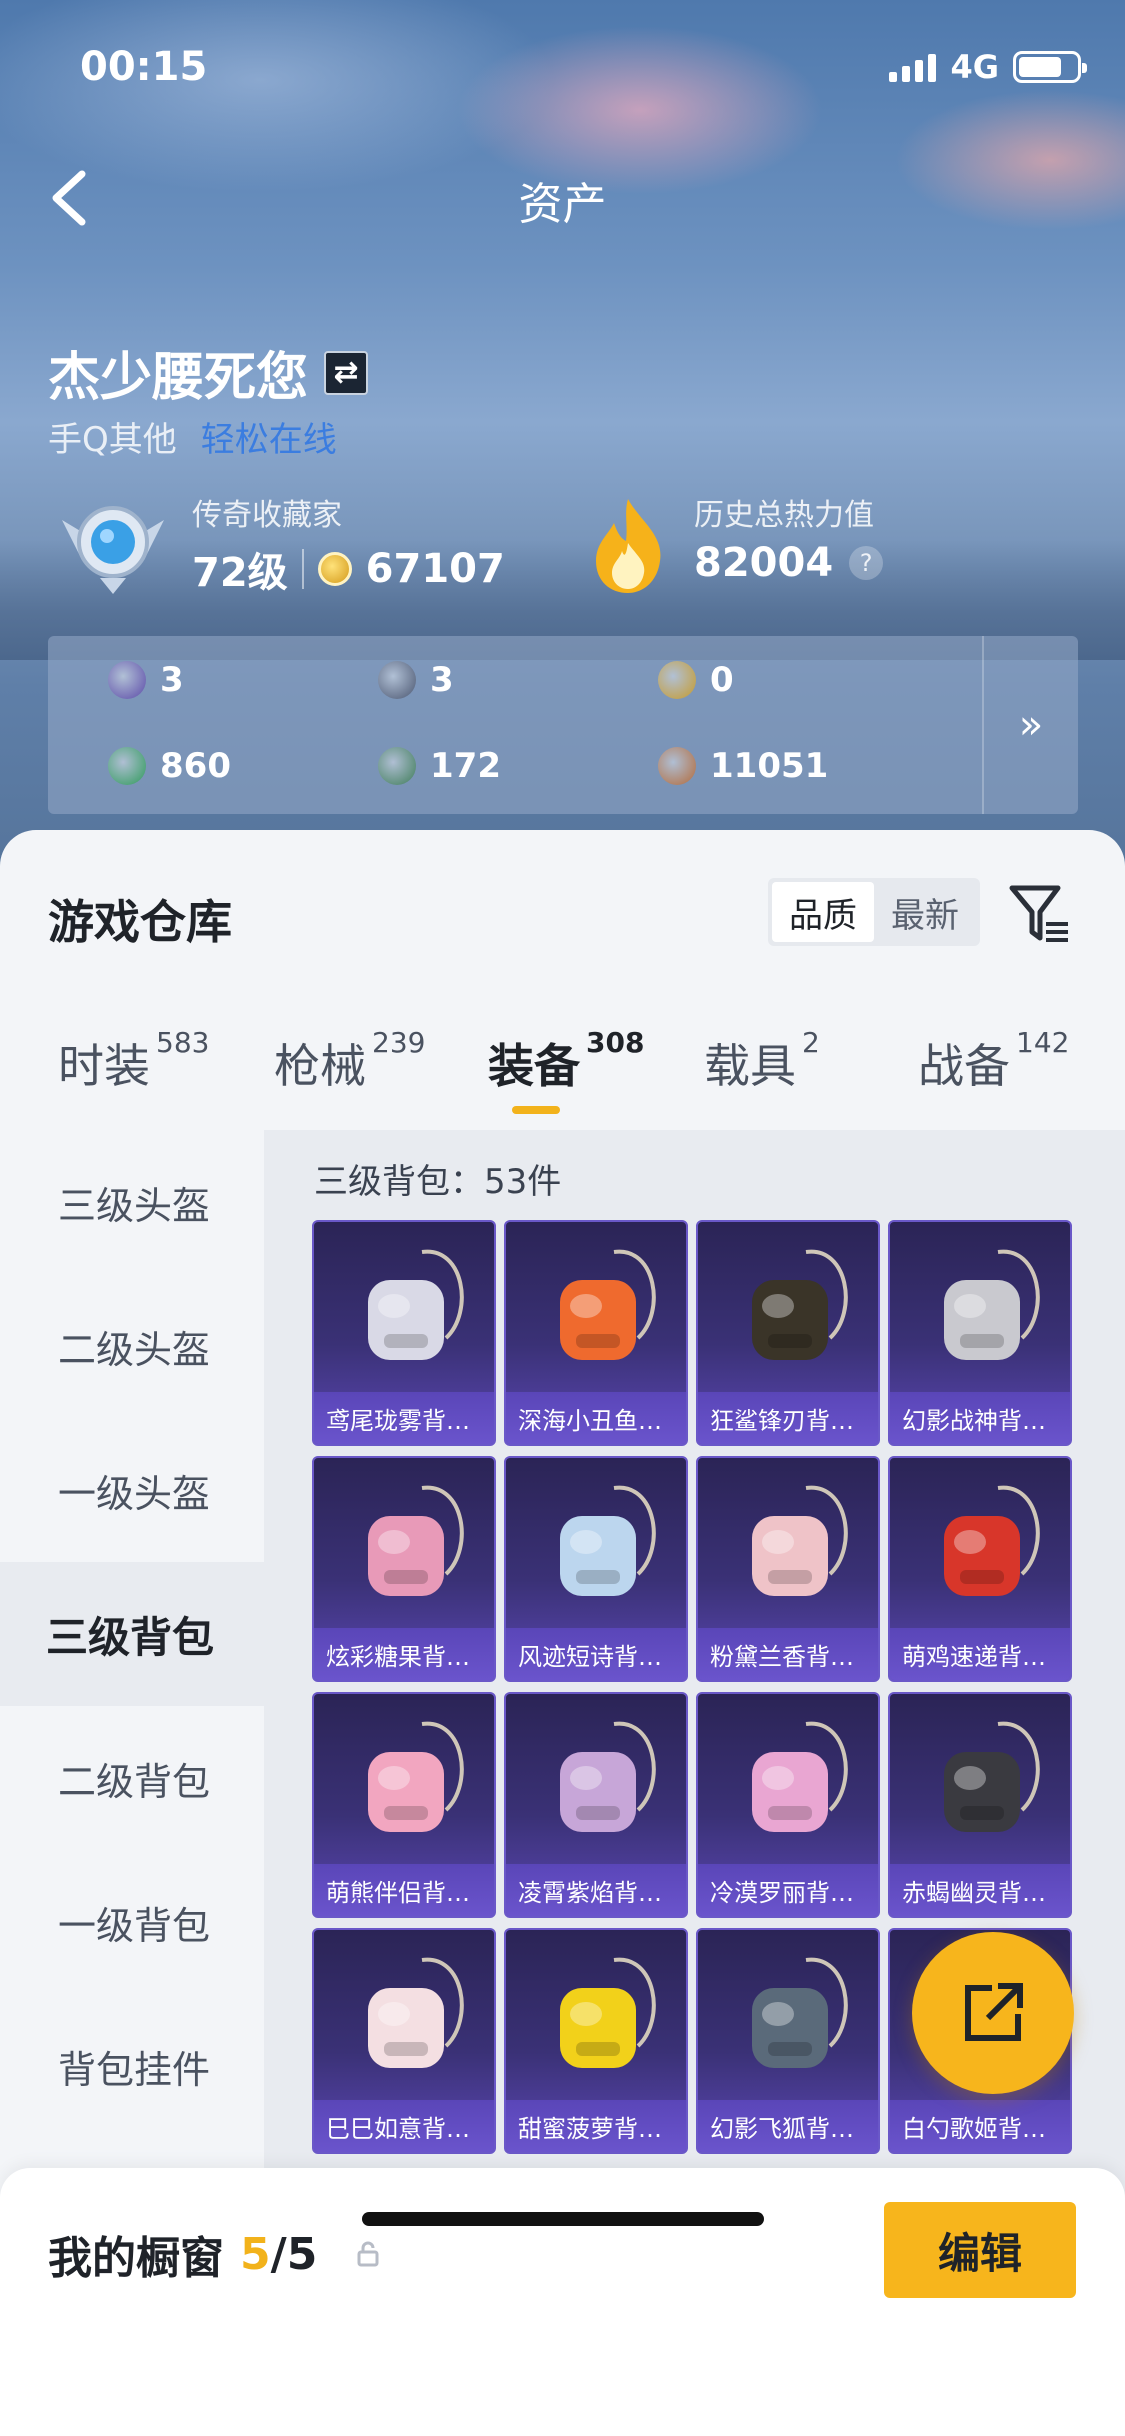 The image size is (1125, 2436). Describe the element at coordinates (195, 766) in the screenshot. I see `currency-value: 860` at that location.